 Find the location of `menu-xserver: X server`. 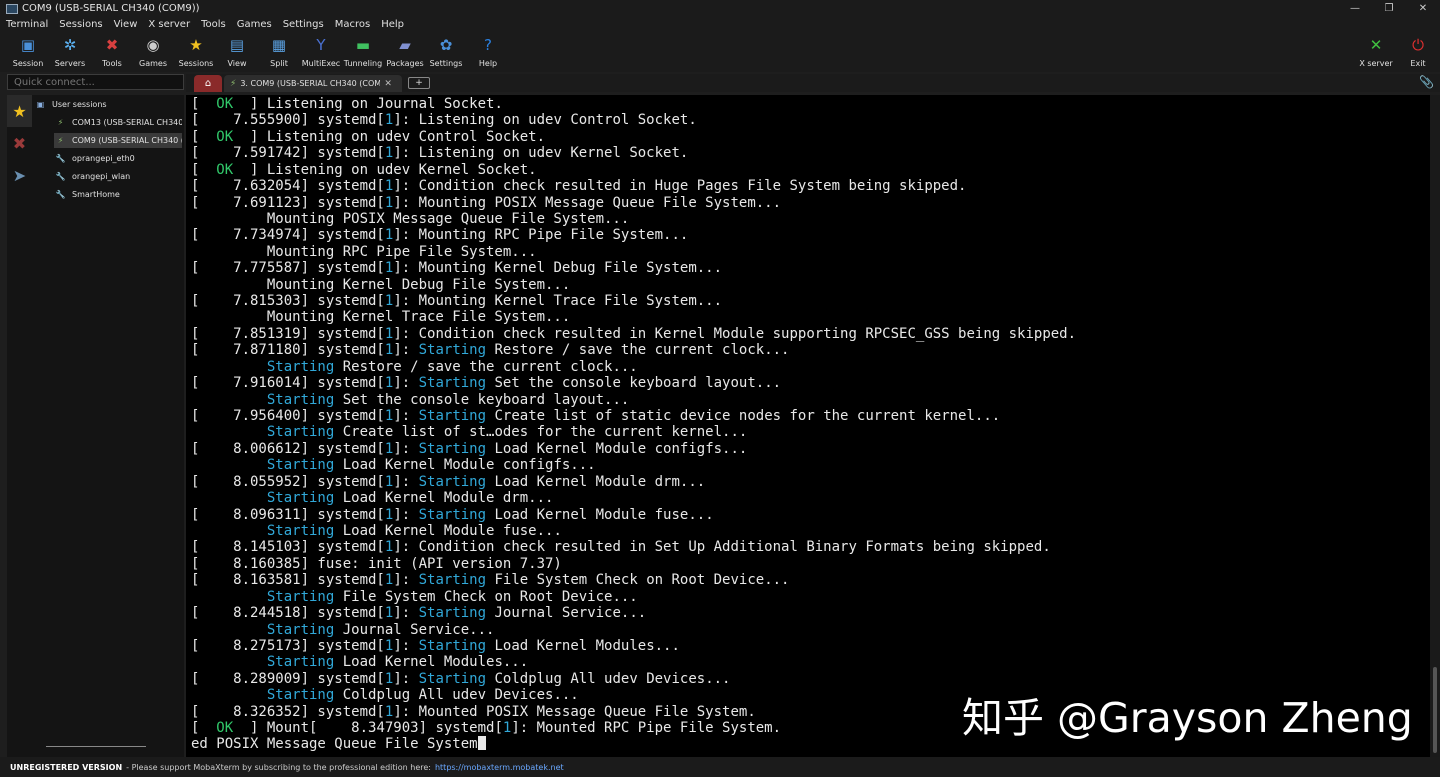

menu-xserver: X server is located at coordinates (169, 24).